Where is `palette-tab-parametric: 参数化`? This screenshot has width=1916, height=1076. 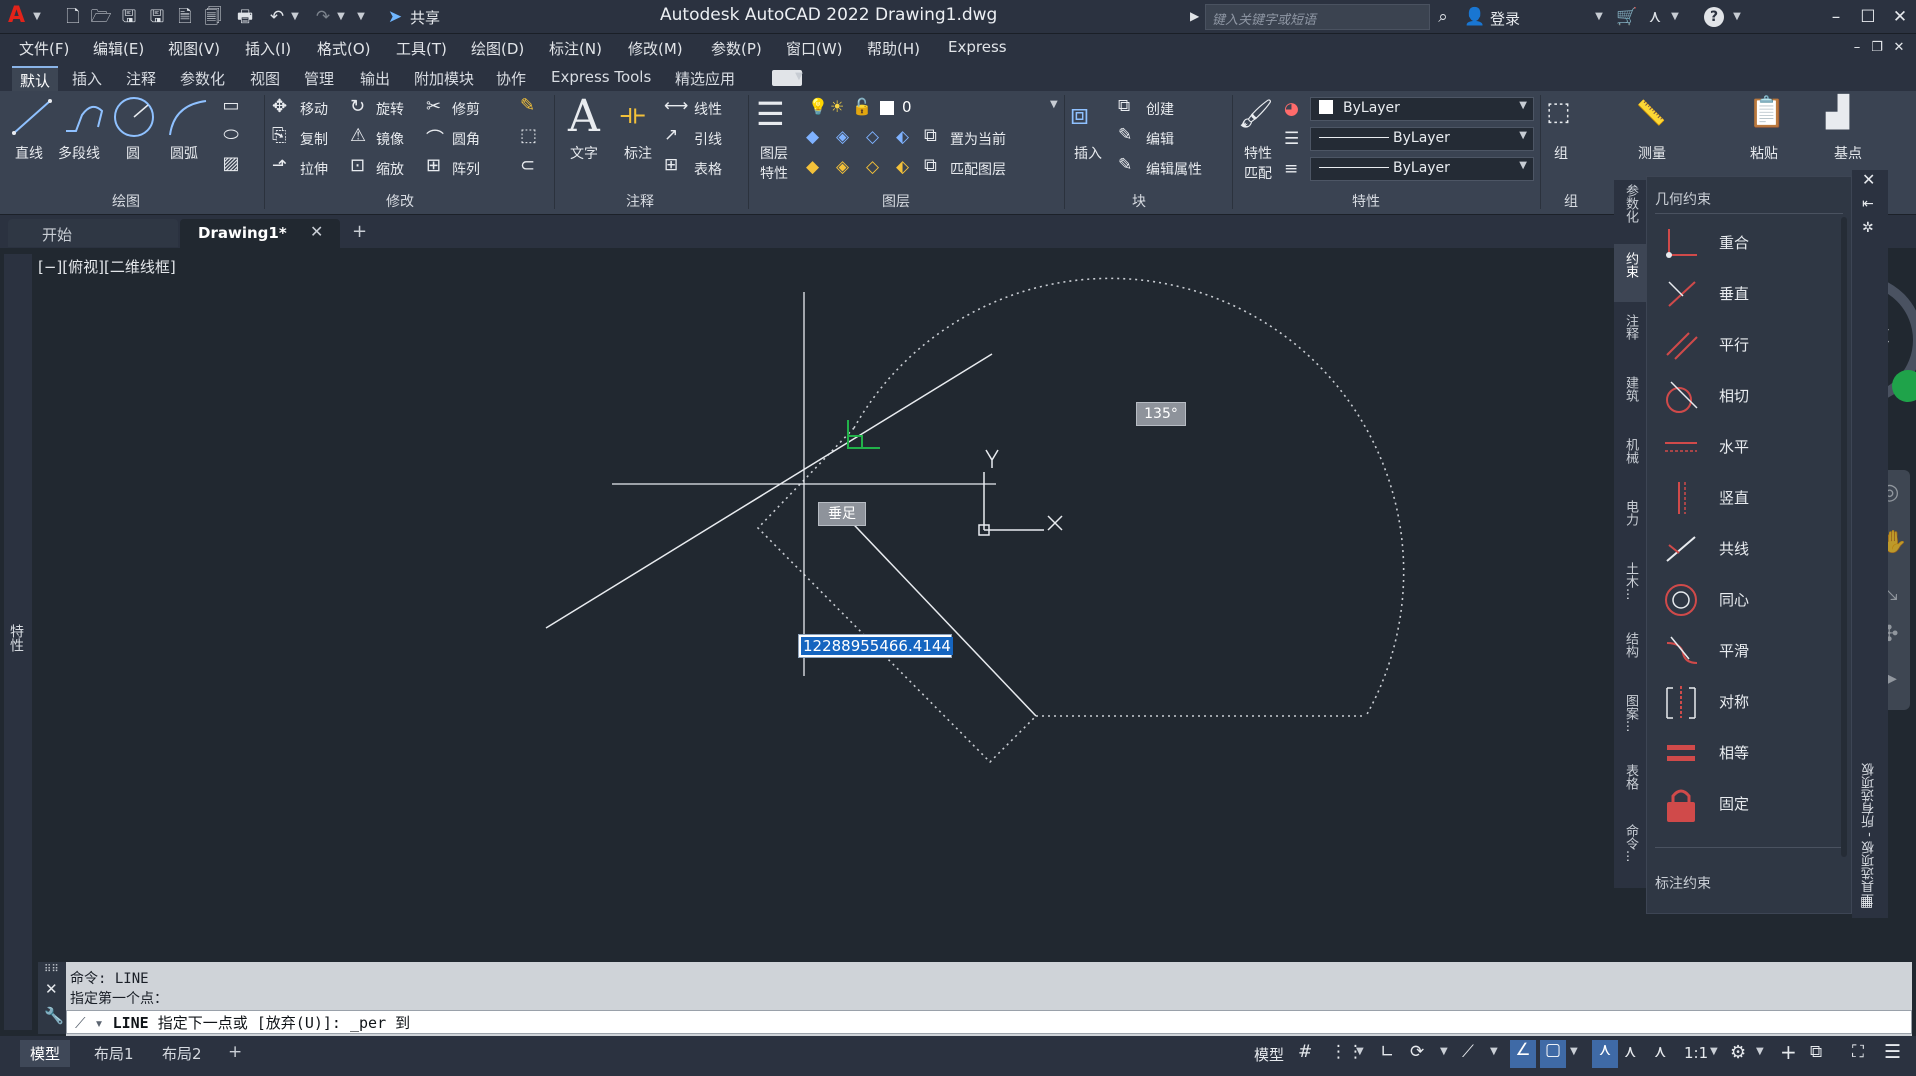
palette-tab-parametric: 参数化 is located at coordinates (1630, 210).